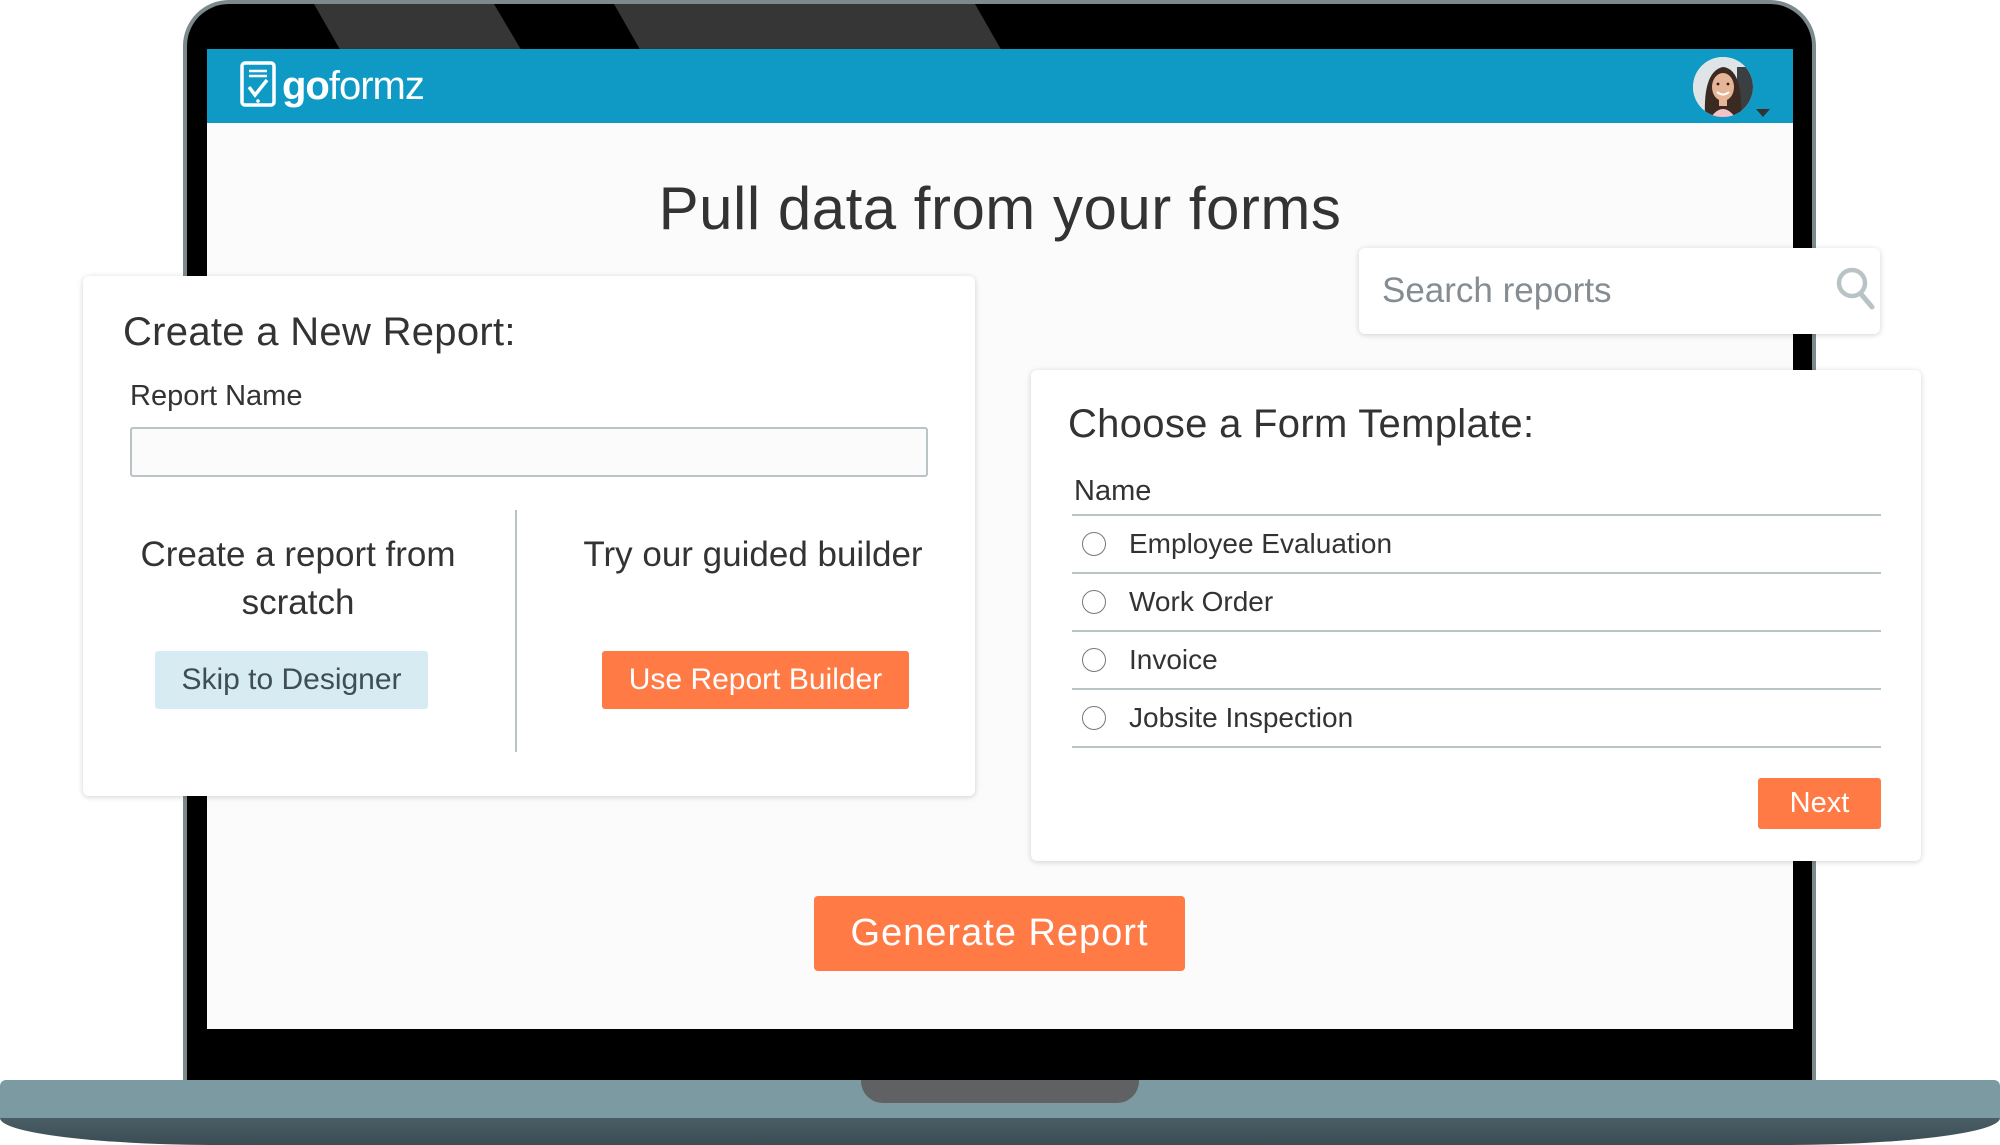 This screenshot has height=1145, width=2000. Describe the element at coordinates (1476, 493) in the screenshot. I see `column-header-name: Name` at that location.